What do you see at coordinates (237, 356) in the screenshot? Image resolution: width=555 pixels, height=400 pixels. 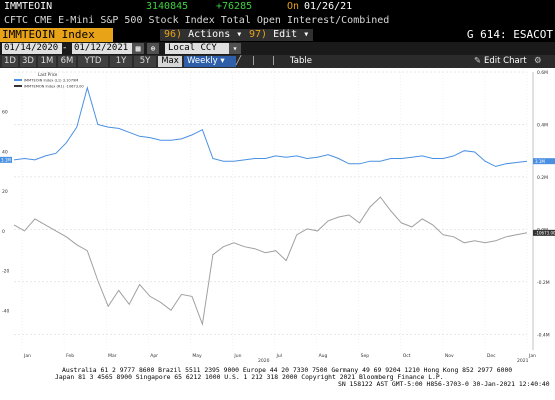 I see `x-tick-label: Jun` at bounding box center [237, 356].